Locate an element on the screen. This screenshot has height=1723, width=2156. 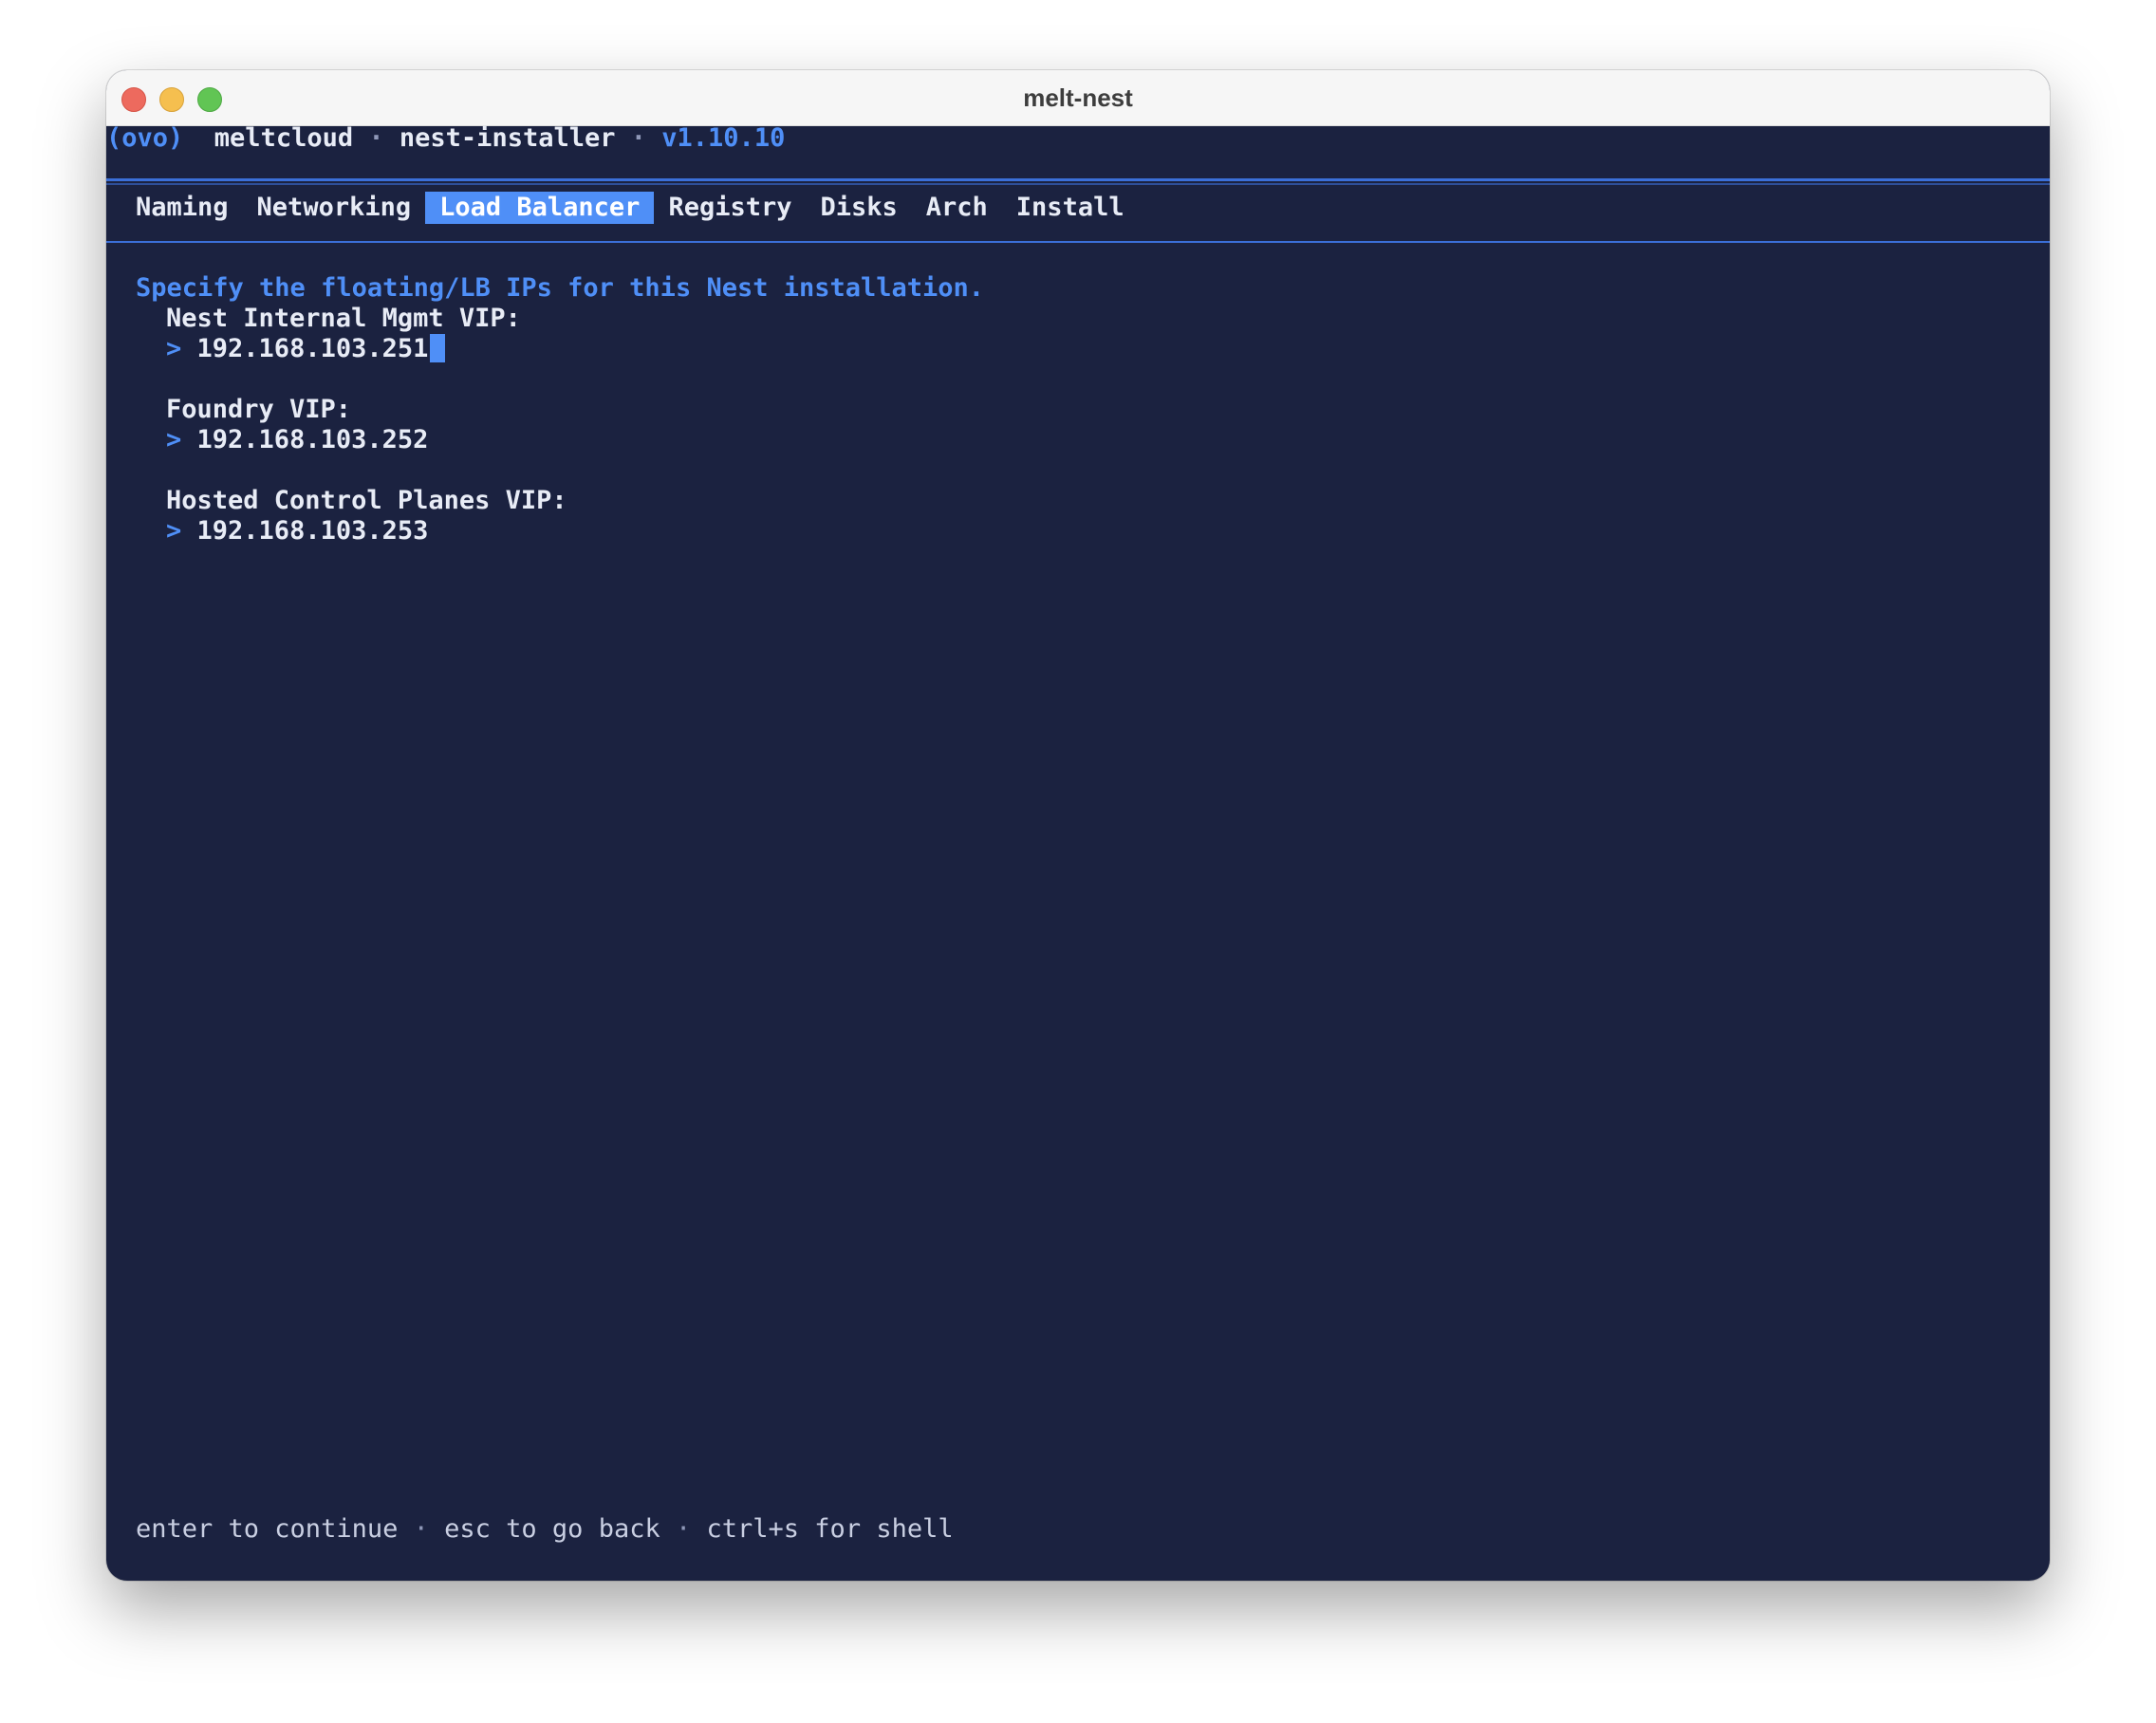
header-divider is located at coordinates (1078, 179).